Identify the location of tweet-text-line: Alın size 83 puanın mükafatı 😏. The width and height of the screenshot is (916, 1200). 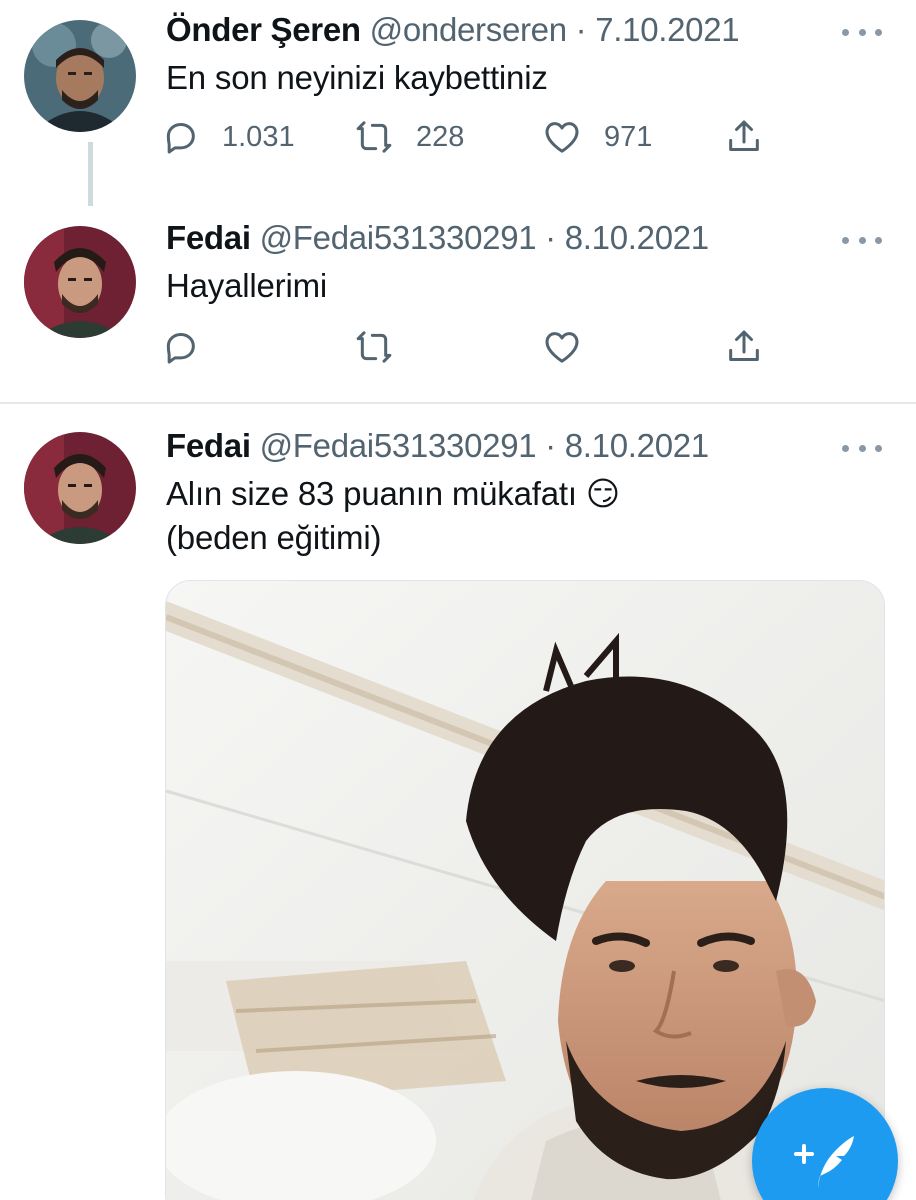
(393, 493).